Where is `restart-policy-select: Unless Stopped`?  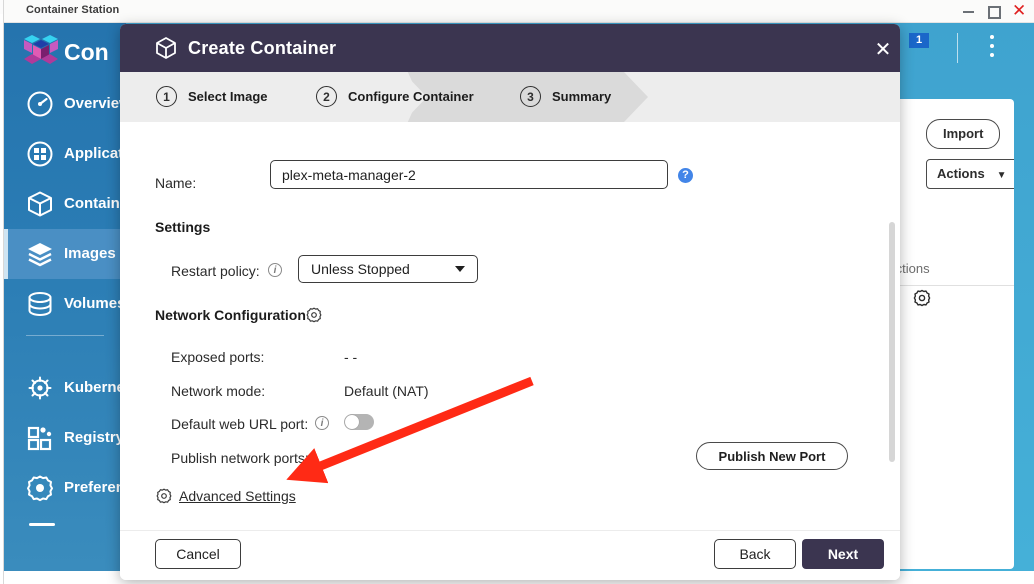 restart-policy-select: Unless Stopped is located at coordinates (388, 269).